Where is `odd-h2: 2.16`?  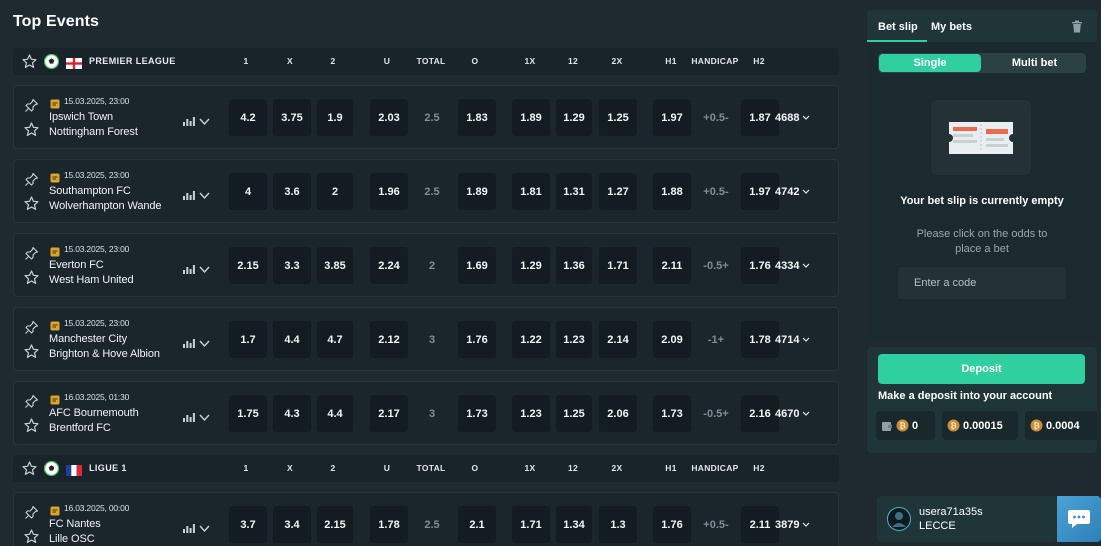 odd-h2: 2.16 is located at coordinates (760, 413).